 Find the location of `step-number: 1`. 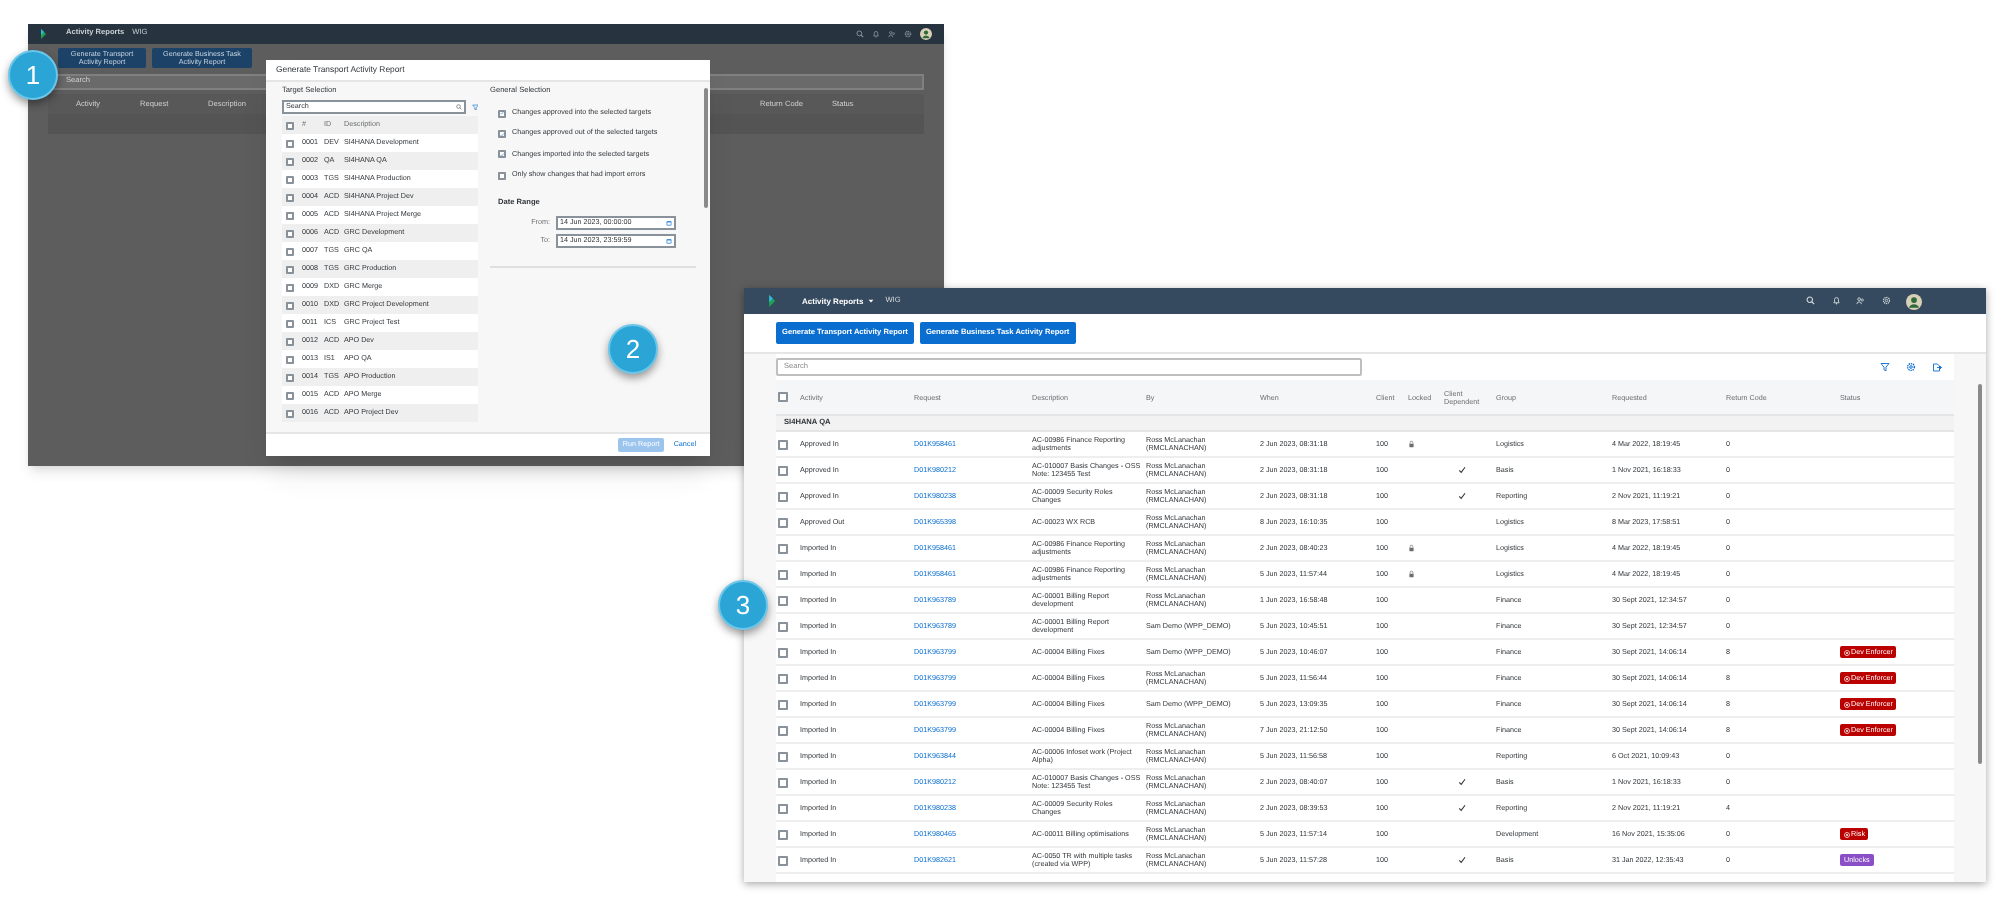

step-number: 1 is located at coordinates (33, 75).